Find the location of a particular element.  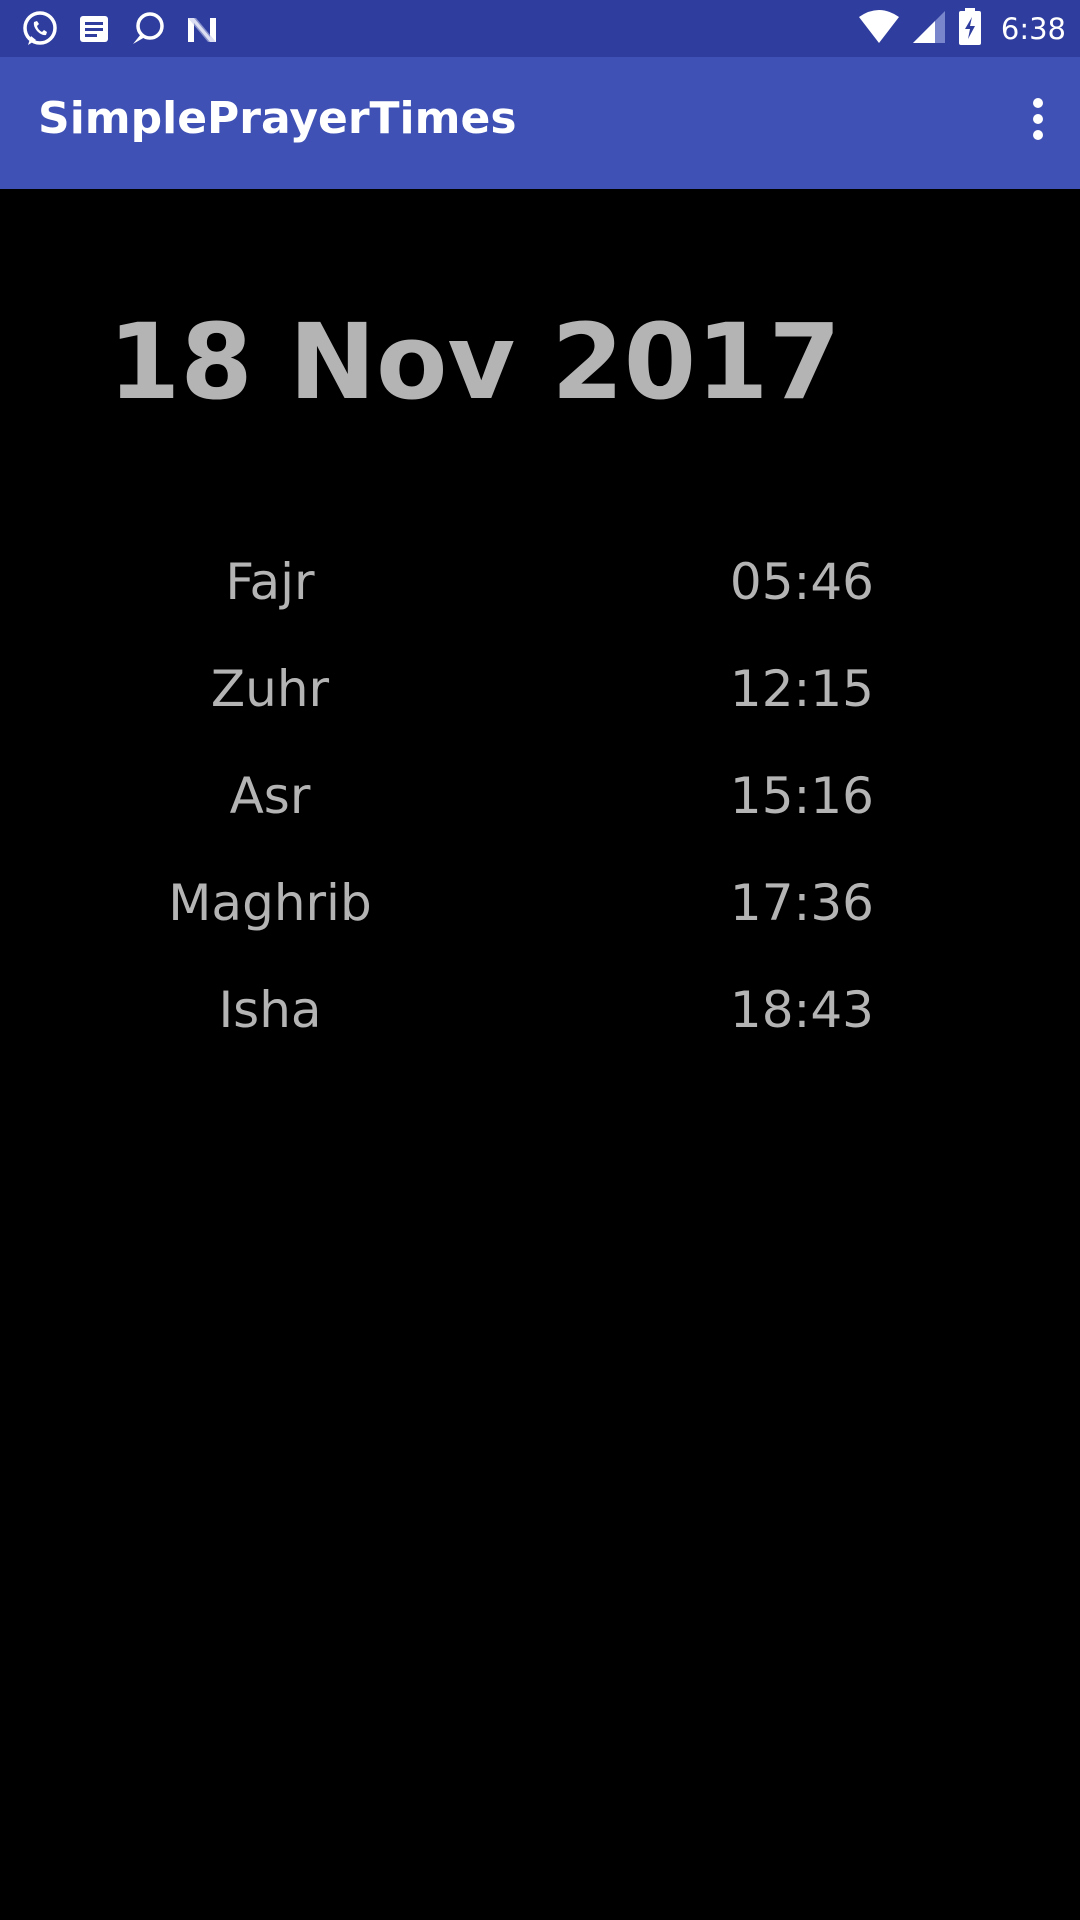

prayer-row-asr: Asr 15:16 is located at coordinates (540, 817).